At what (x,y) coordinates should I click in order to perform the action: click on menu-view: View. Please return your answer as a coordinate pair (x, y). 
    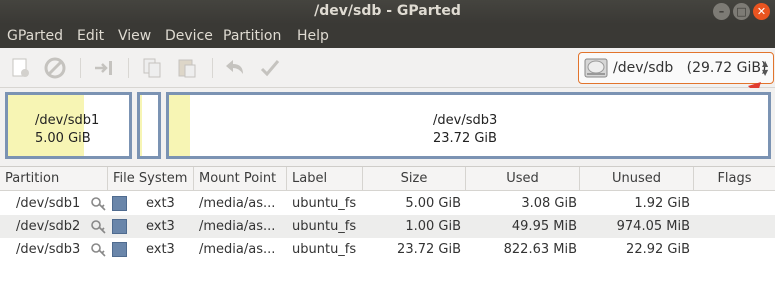
    Looking at the image, I should click on (134, 36).